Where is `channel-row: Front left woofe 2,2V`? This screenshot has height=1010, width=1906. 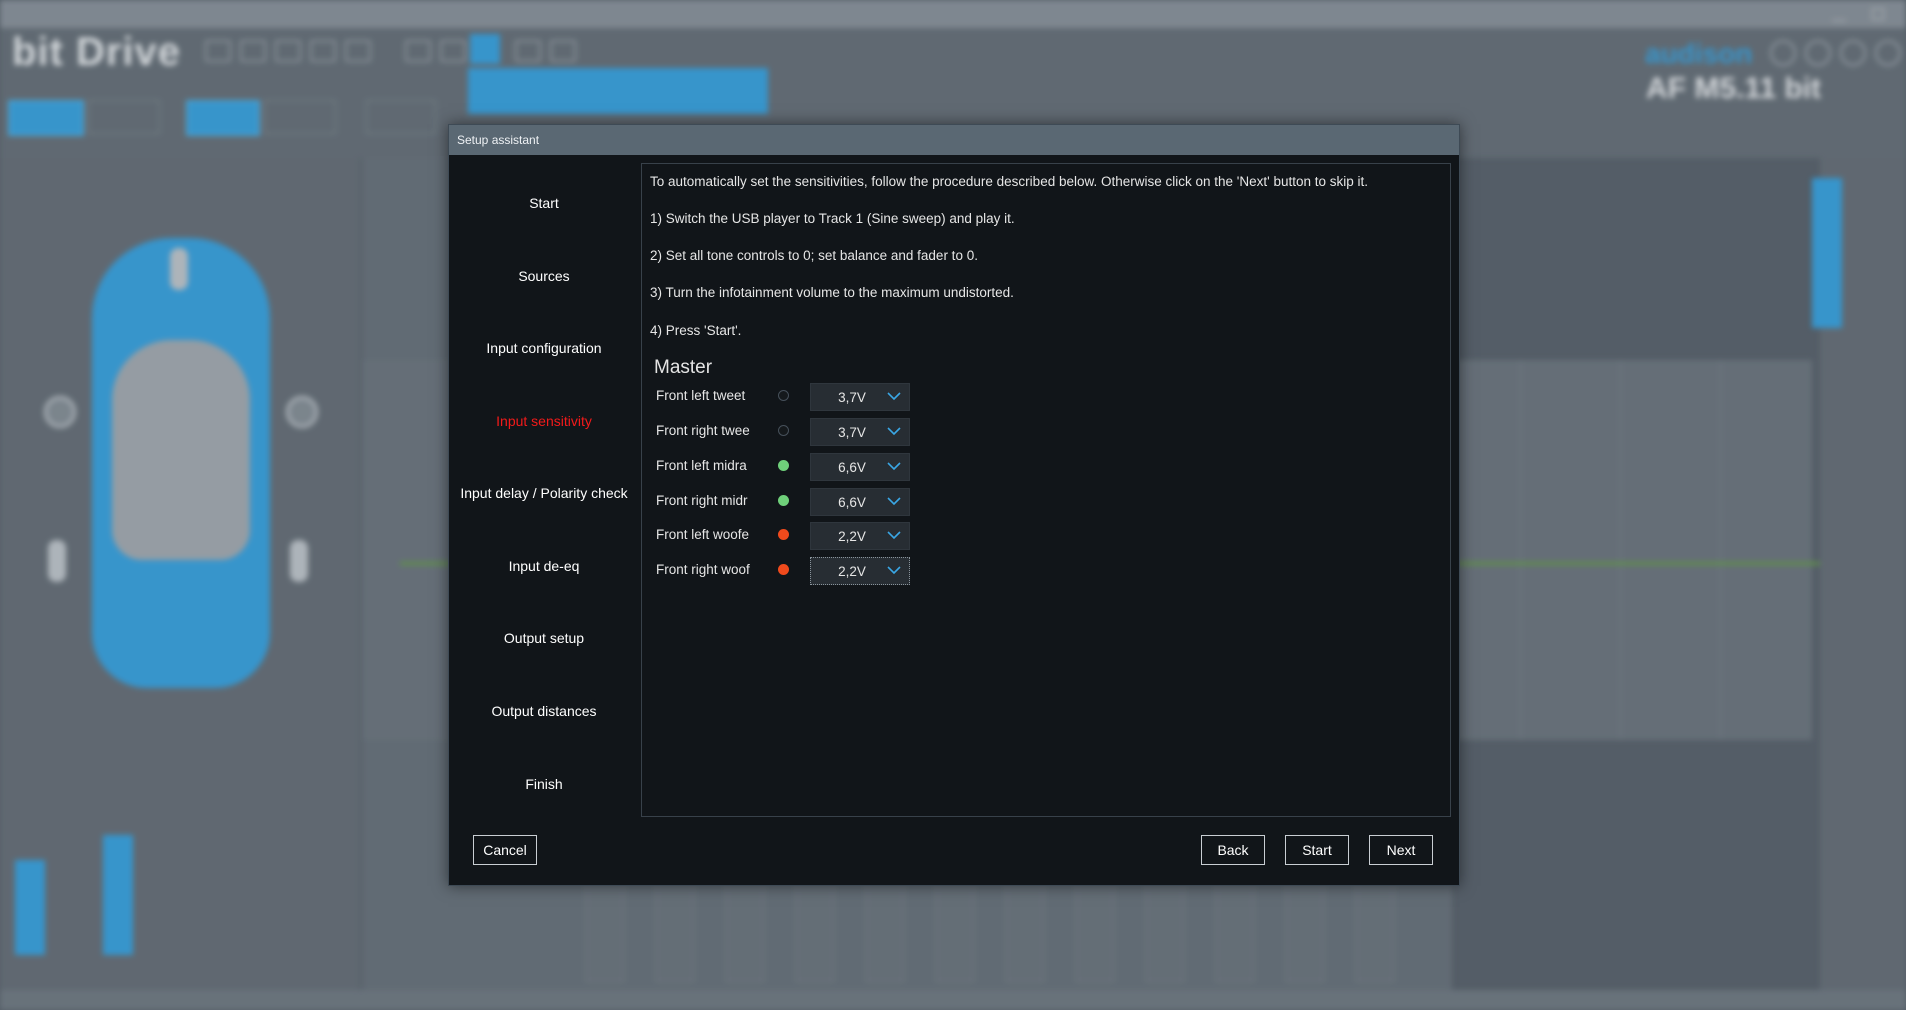 channel-row: Front left woofe 2,2V is located at coordinates (842, 535).